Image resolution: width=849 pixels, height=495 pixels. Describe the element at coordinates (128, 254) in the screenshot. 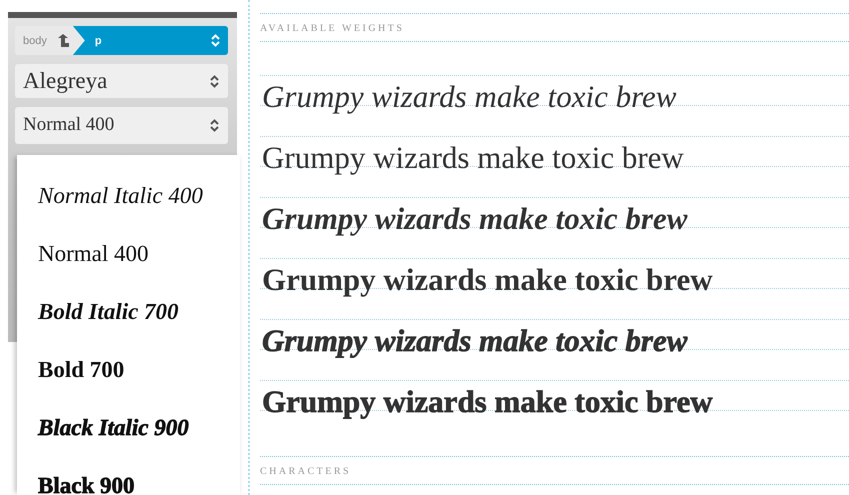

I see `menu-item: Normal 400` at that location.